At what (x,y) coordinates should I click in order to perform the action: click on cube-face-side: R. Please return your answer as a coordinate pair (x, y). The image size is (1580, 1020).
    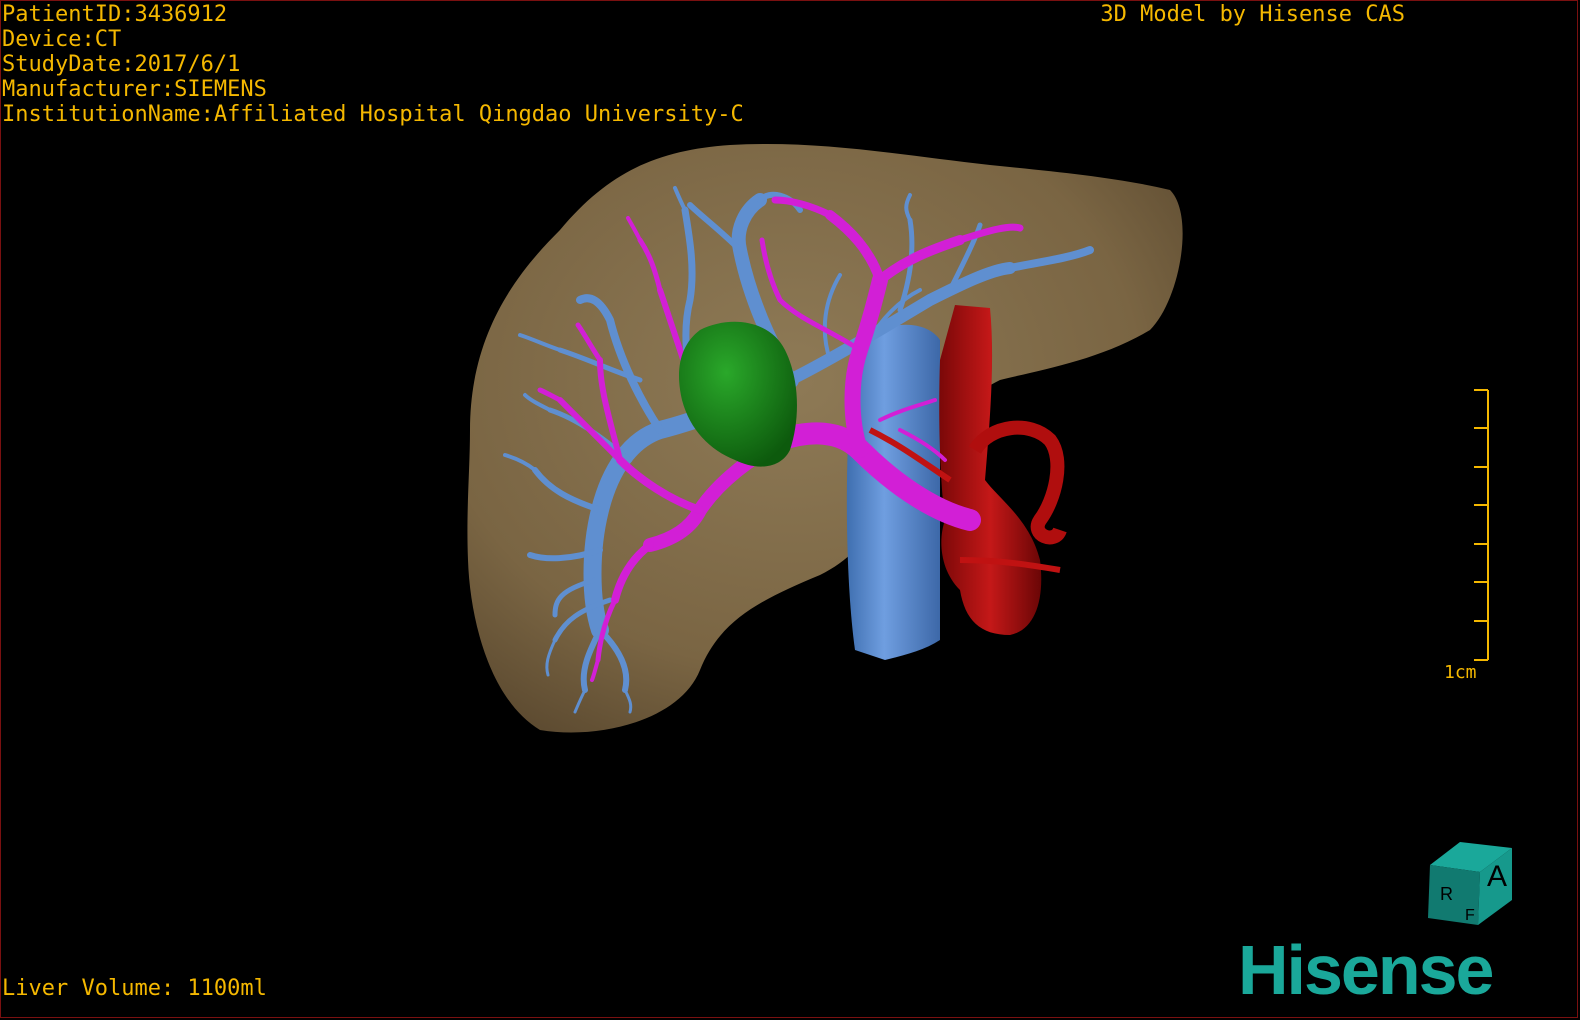
    Looking at the image, I should click on (1446, 894).